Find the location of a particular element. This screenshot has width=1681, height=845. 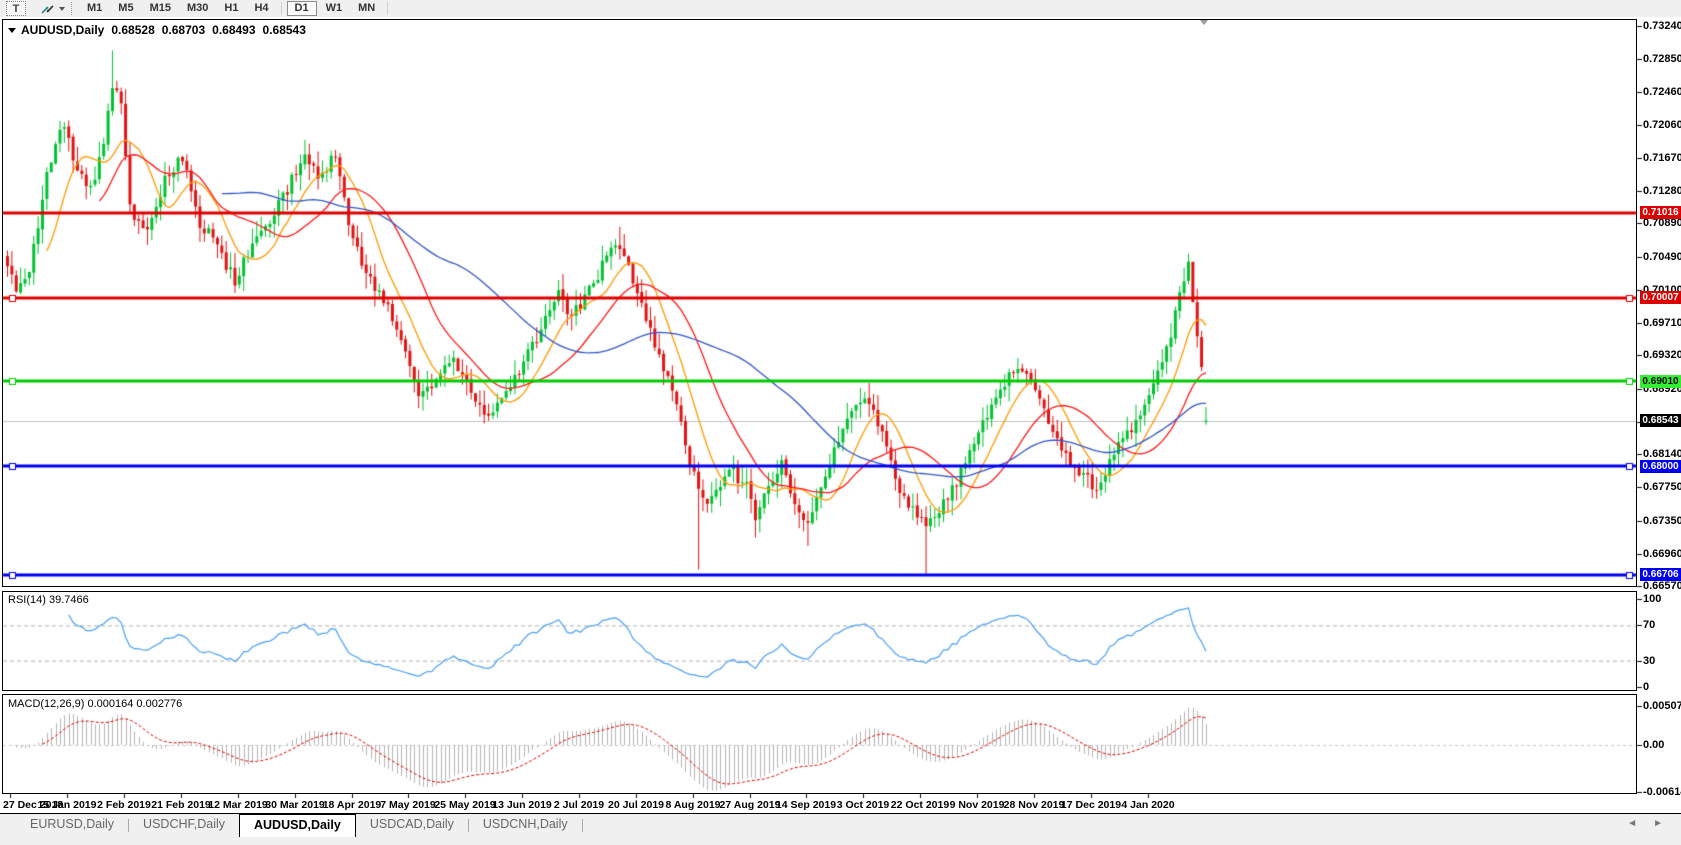

tab-eurusd-daily: EURUSD,Daily is located at coordinates (72, 824).